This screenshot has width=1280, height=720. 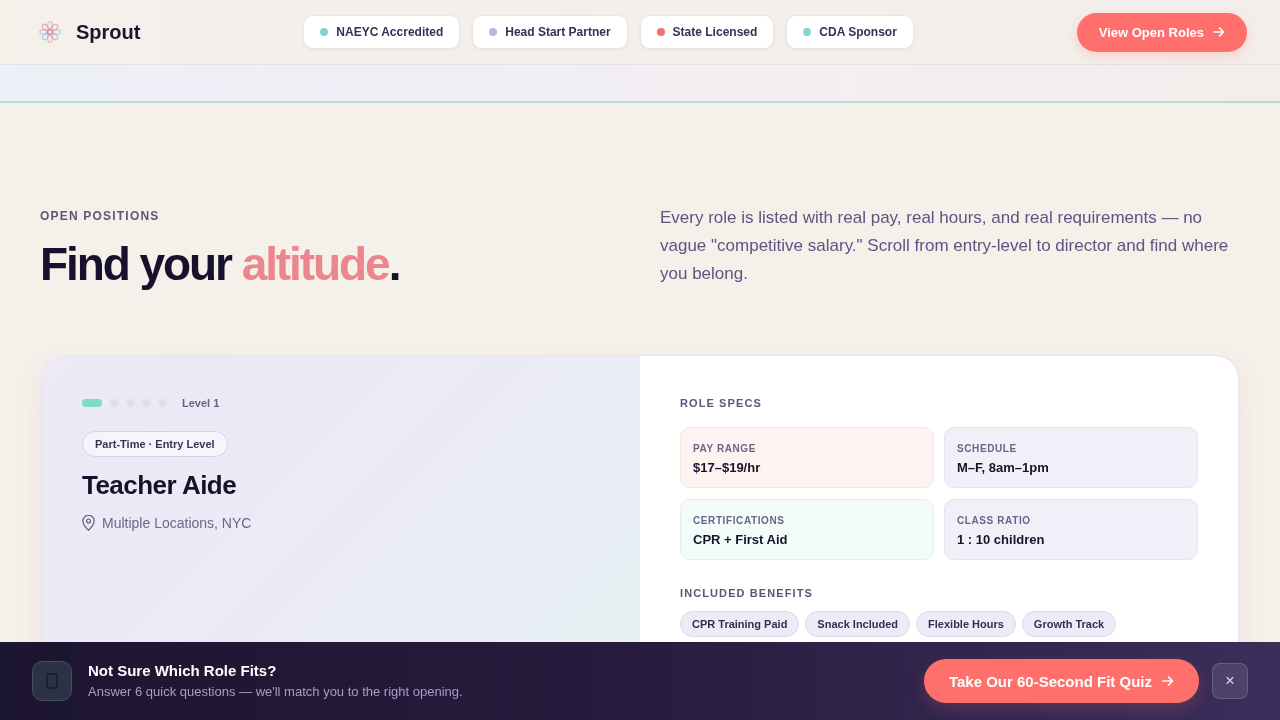 What do you see at coordinates (108, 32) in the screenshot?
I see `brand-name: Sprout` at bounding box center [108, 32].